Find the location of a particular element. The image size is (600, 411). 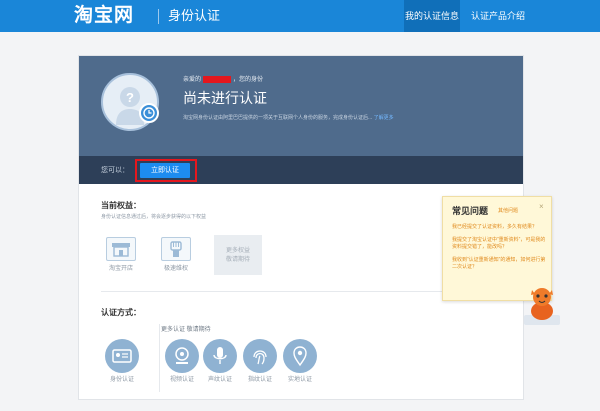

greeting-suffix: ，您的身份 is located at coordinates (248, 80).